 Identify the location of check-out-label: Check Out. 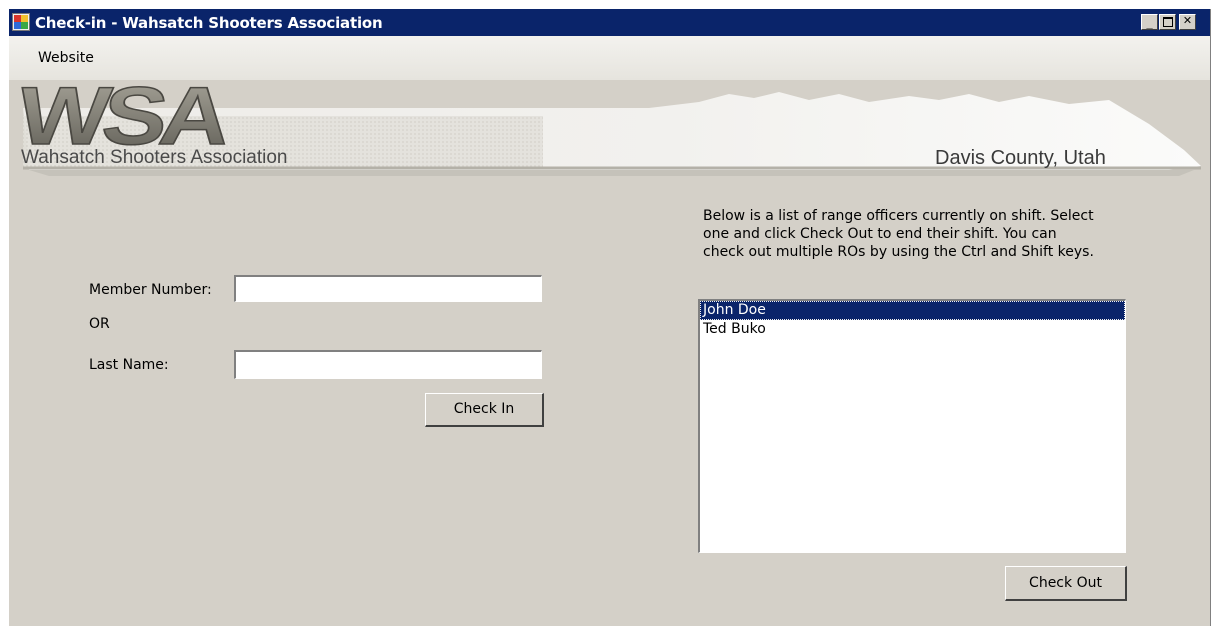
(1065, 583).